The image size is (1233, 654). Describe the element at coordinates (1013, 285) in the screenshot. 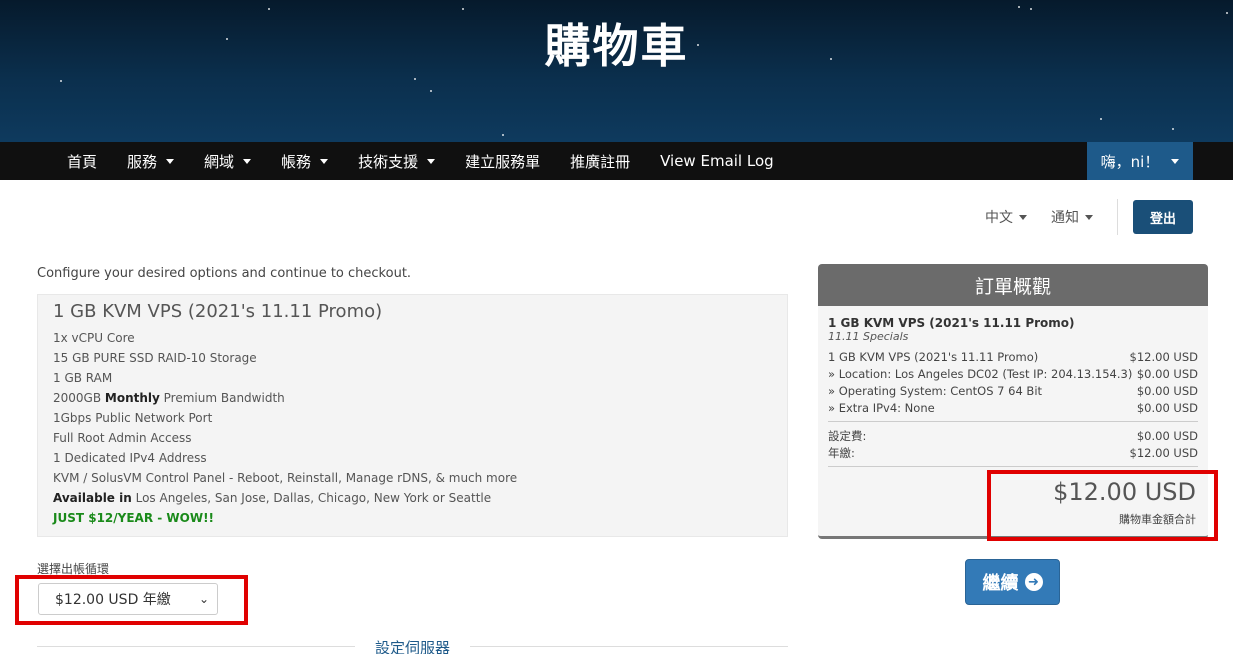

I see `order-summary-title: 訂單概觀` at that location.